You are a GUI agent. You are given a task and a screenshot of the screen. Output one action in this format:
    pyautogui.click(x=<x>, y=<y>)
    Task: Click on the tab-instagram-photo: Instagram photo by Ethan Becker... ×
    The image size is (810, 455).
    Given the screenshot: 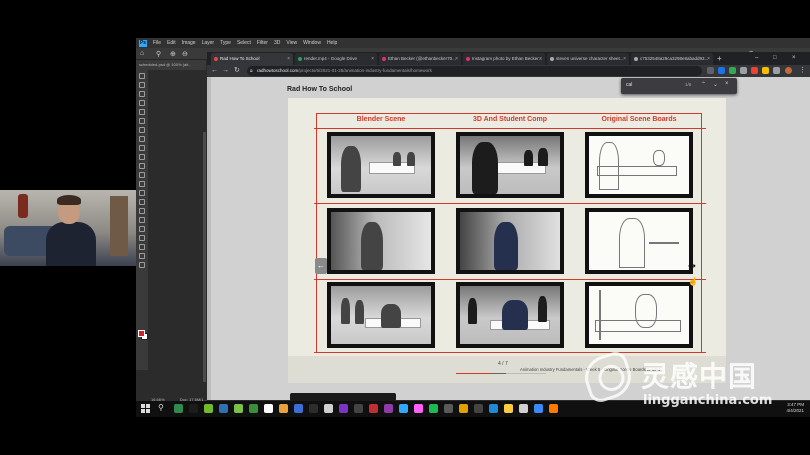 What is the action you would take?
    pyautogui.click(x=504, y=59)
    